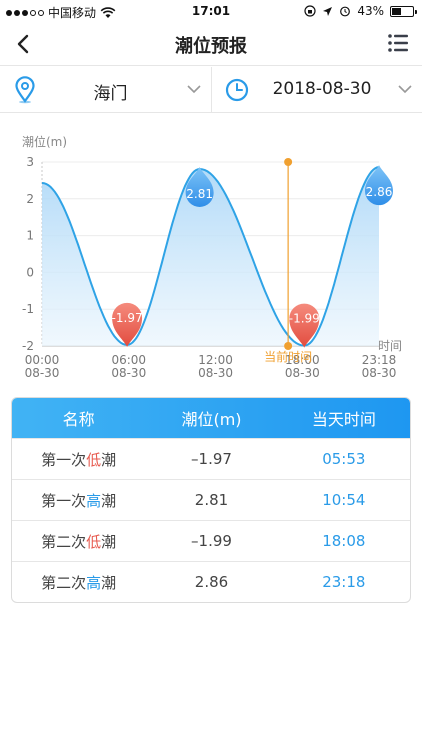 The image size is (422, 750). Describe the element at coordinates (304, 319) in the screenshot. I see `low-tide-value: -1.99` at that location.